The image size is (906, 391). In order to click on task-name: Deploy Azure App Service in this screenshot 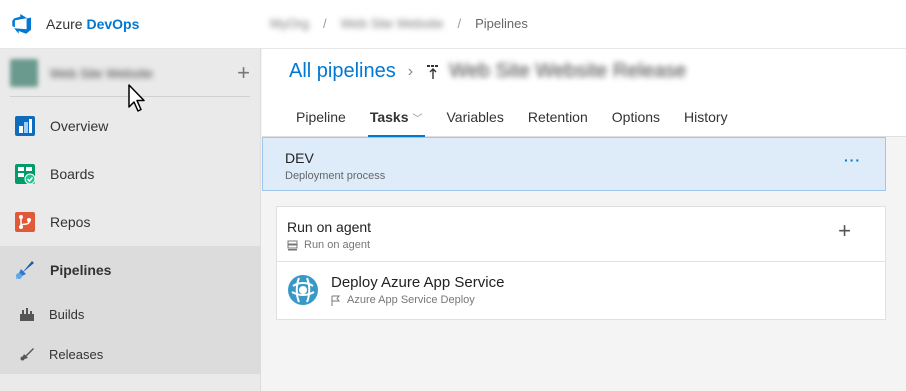, I will do `click(418, 282)`.